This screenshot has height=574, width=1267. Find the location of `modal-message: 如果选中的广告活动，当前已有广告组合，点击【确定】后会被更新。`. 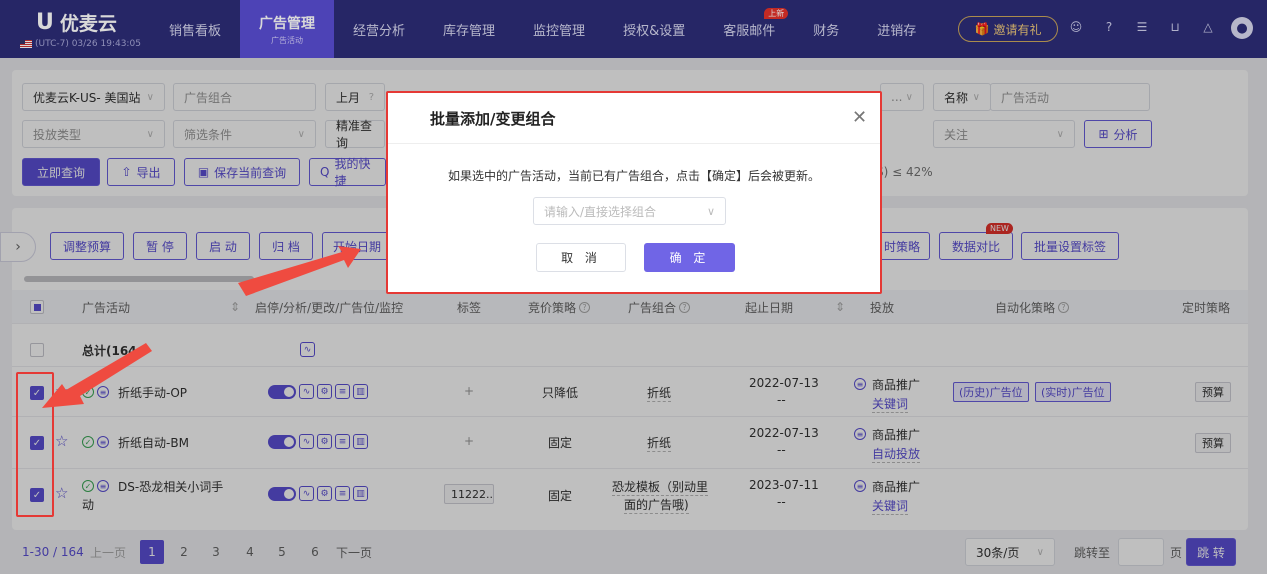

modal-message: 如果选中的广告活动，当前已有广告组合，点击【确定】后会被更新。 is located at coordinates (633, 176).